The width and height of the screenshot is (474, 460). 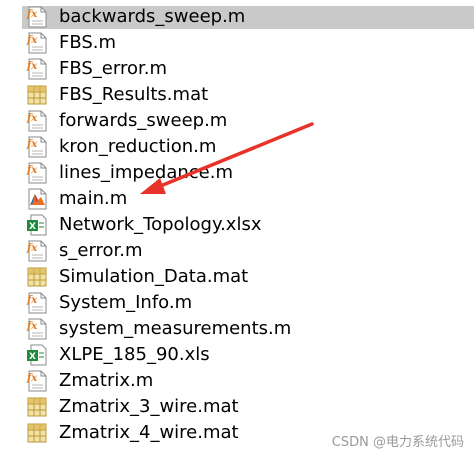 What do you see at coordinates (149, 432) in the screenshot?
I see `file-name: Zmatrix_4_wire.mat` at bounding box center [149, 432].